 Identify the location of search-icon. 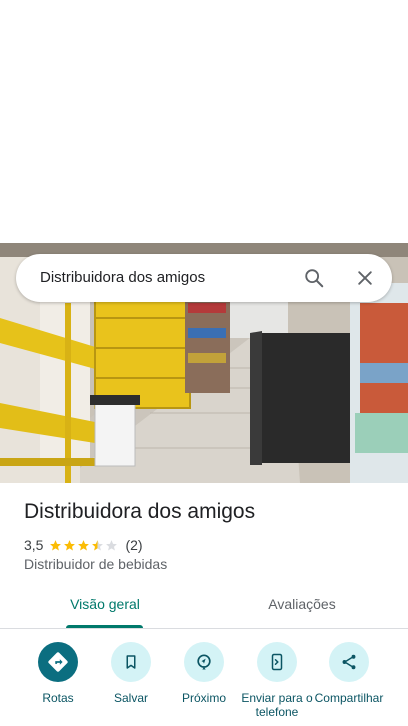
(314, 278).